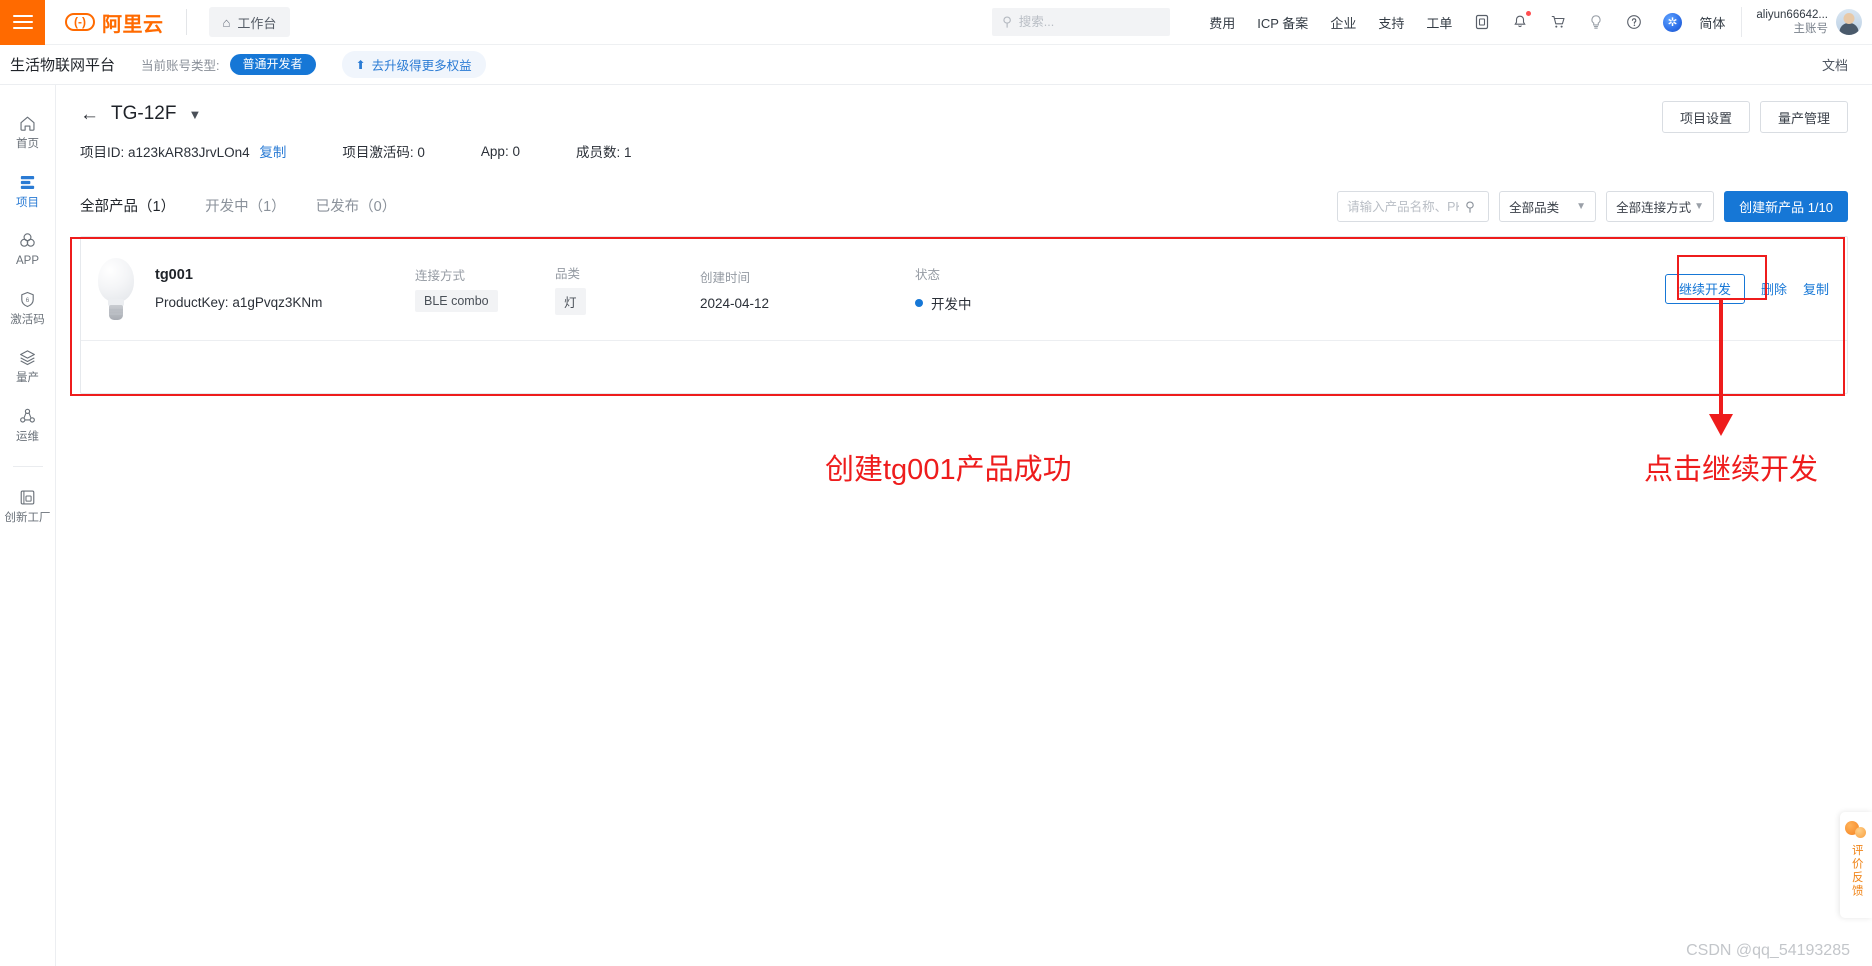  Describe the element at coordinates (1786, 206) in the screenshot. I see `create-product-button: 创建新产品 1/10` at that location.